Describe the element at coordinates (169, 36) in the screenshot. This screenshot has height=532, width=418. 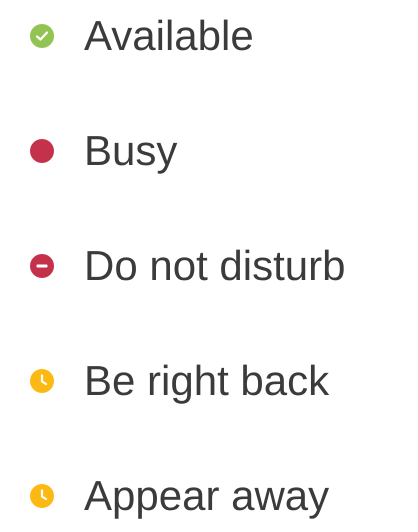
I see `status-label: Available` at that location.